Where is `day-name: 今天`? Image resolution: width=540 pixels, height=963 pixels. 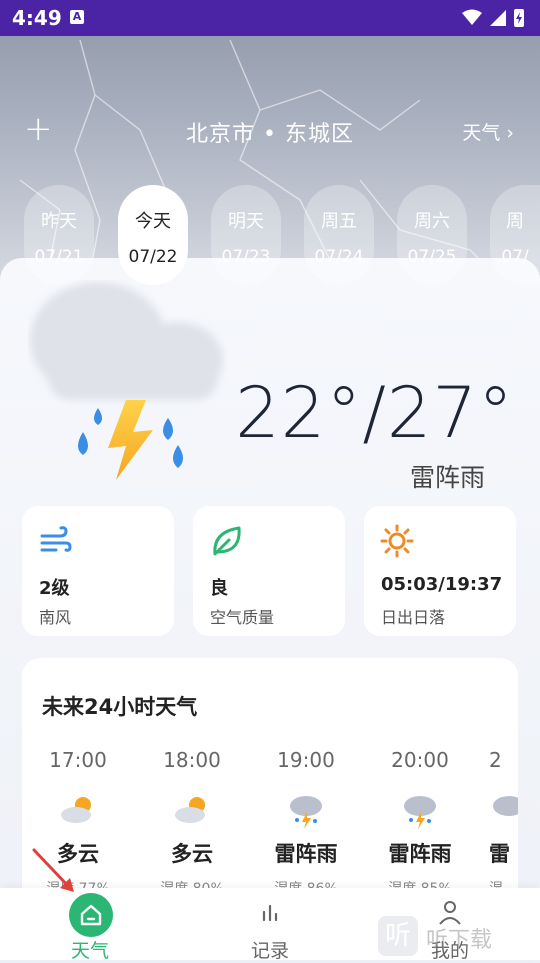 day-name: 今天 is located at coordinates (153, 221).